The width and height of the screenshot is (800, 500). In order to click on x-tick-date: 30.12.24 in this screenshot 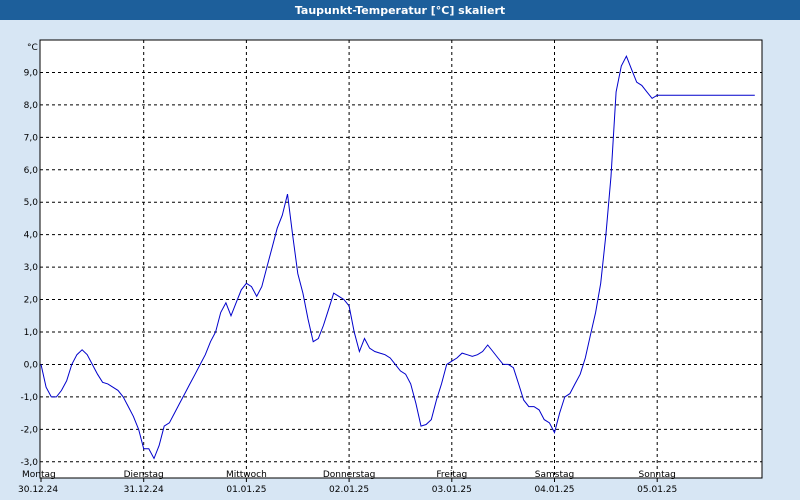, I will do `click(38, 490)`.